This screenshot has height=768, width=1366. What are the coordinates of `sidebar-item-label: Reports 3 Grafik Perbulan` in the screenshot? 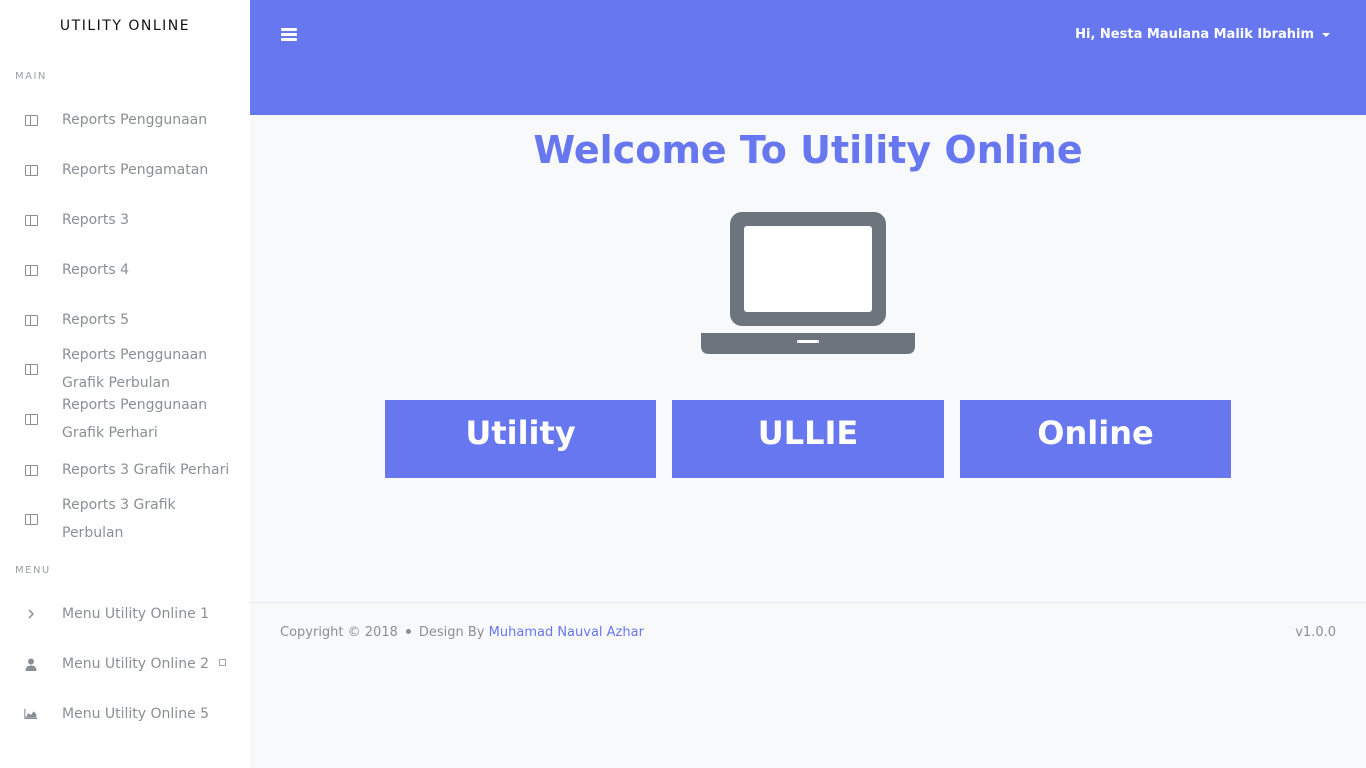 It's located at (119, 519).